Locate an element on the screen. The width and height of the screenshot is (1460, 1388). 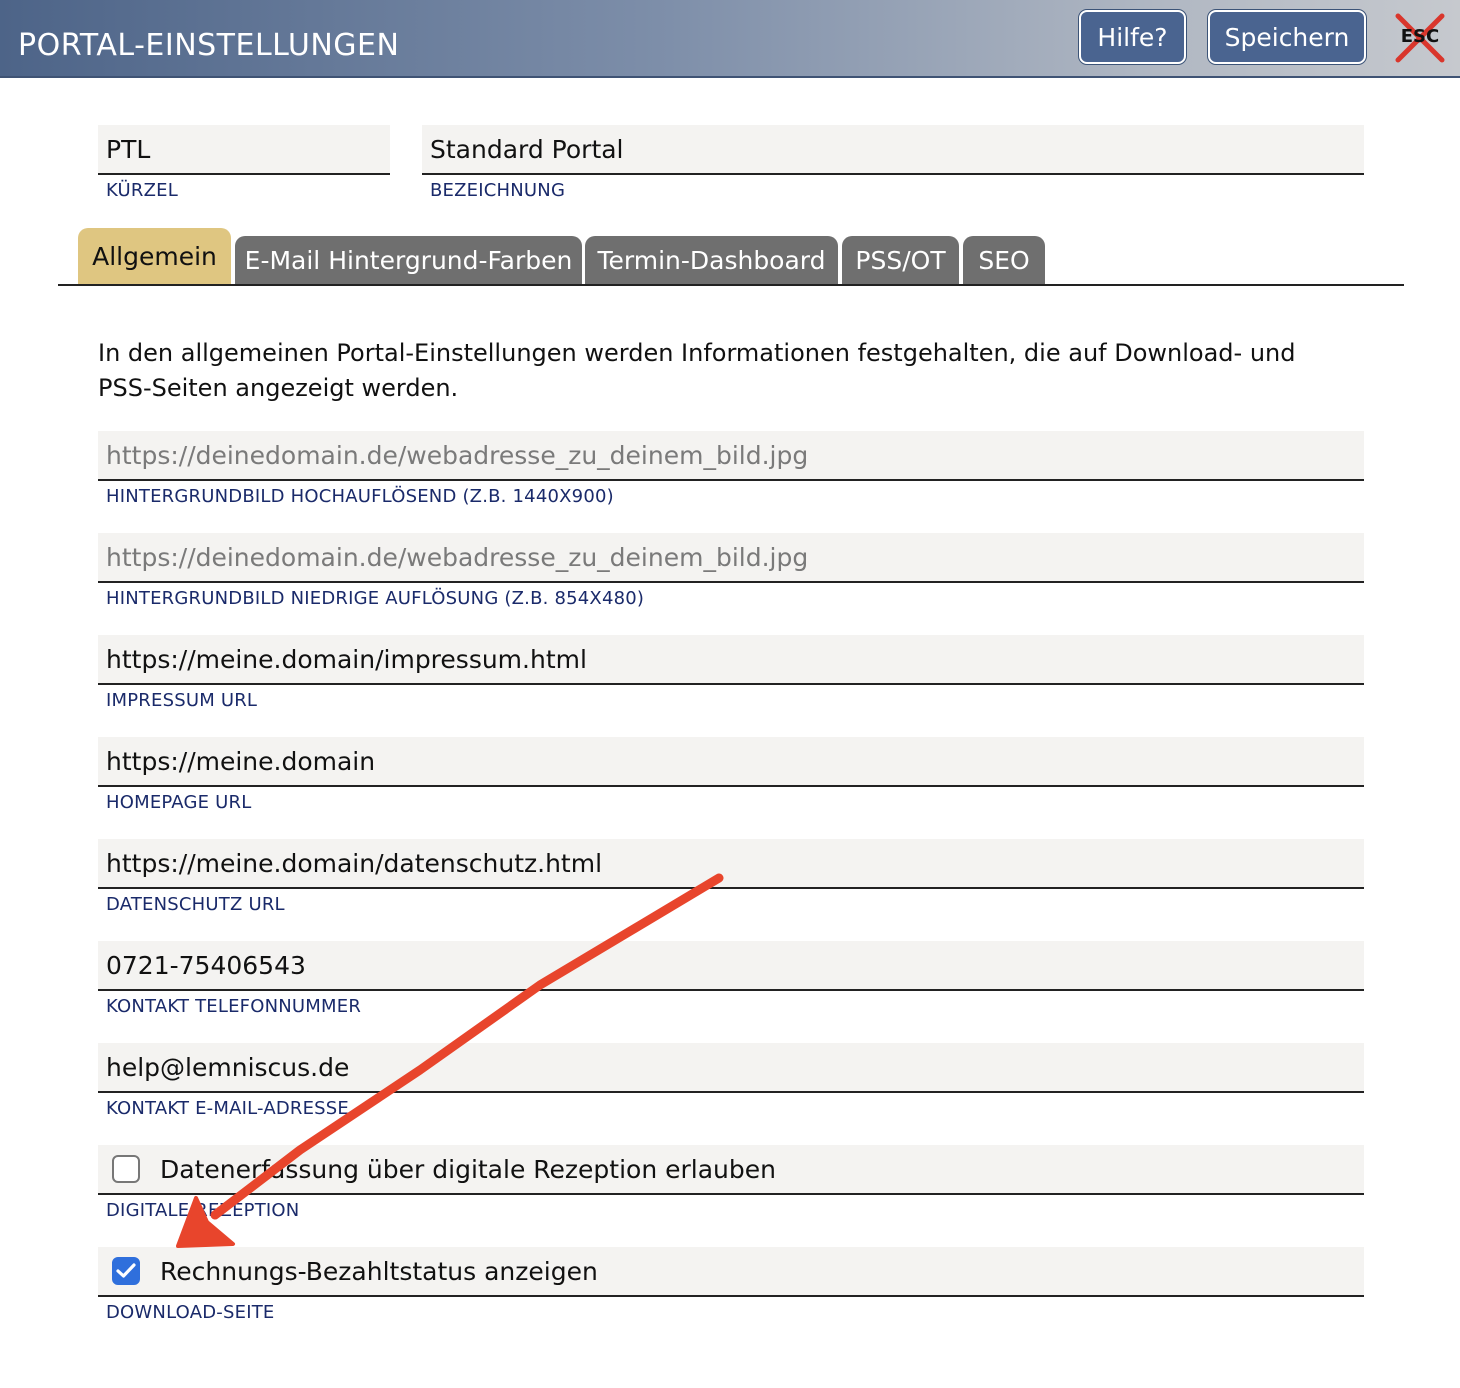
help-button: Hilfe? is located at coordinates (1132, 37).